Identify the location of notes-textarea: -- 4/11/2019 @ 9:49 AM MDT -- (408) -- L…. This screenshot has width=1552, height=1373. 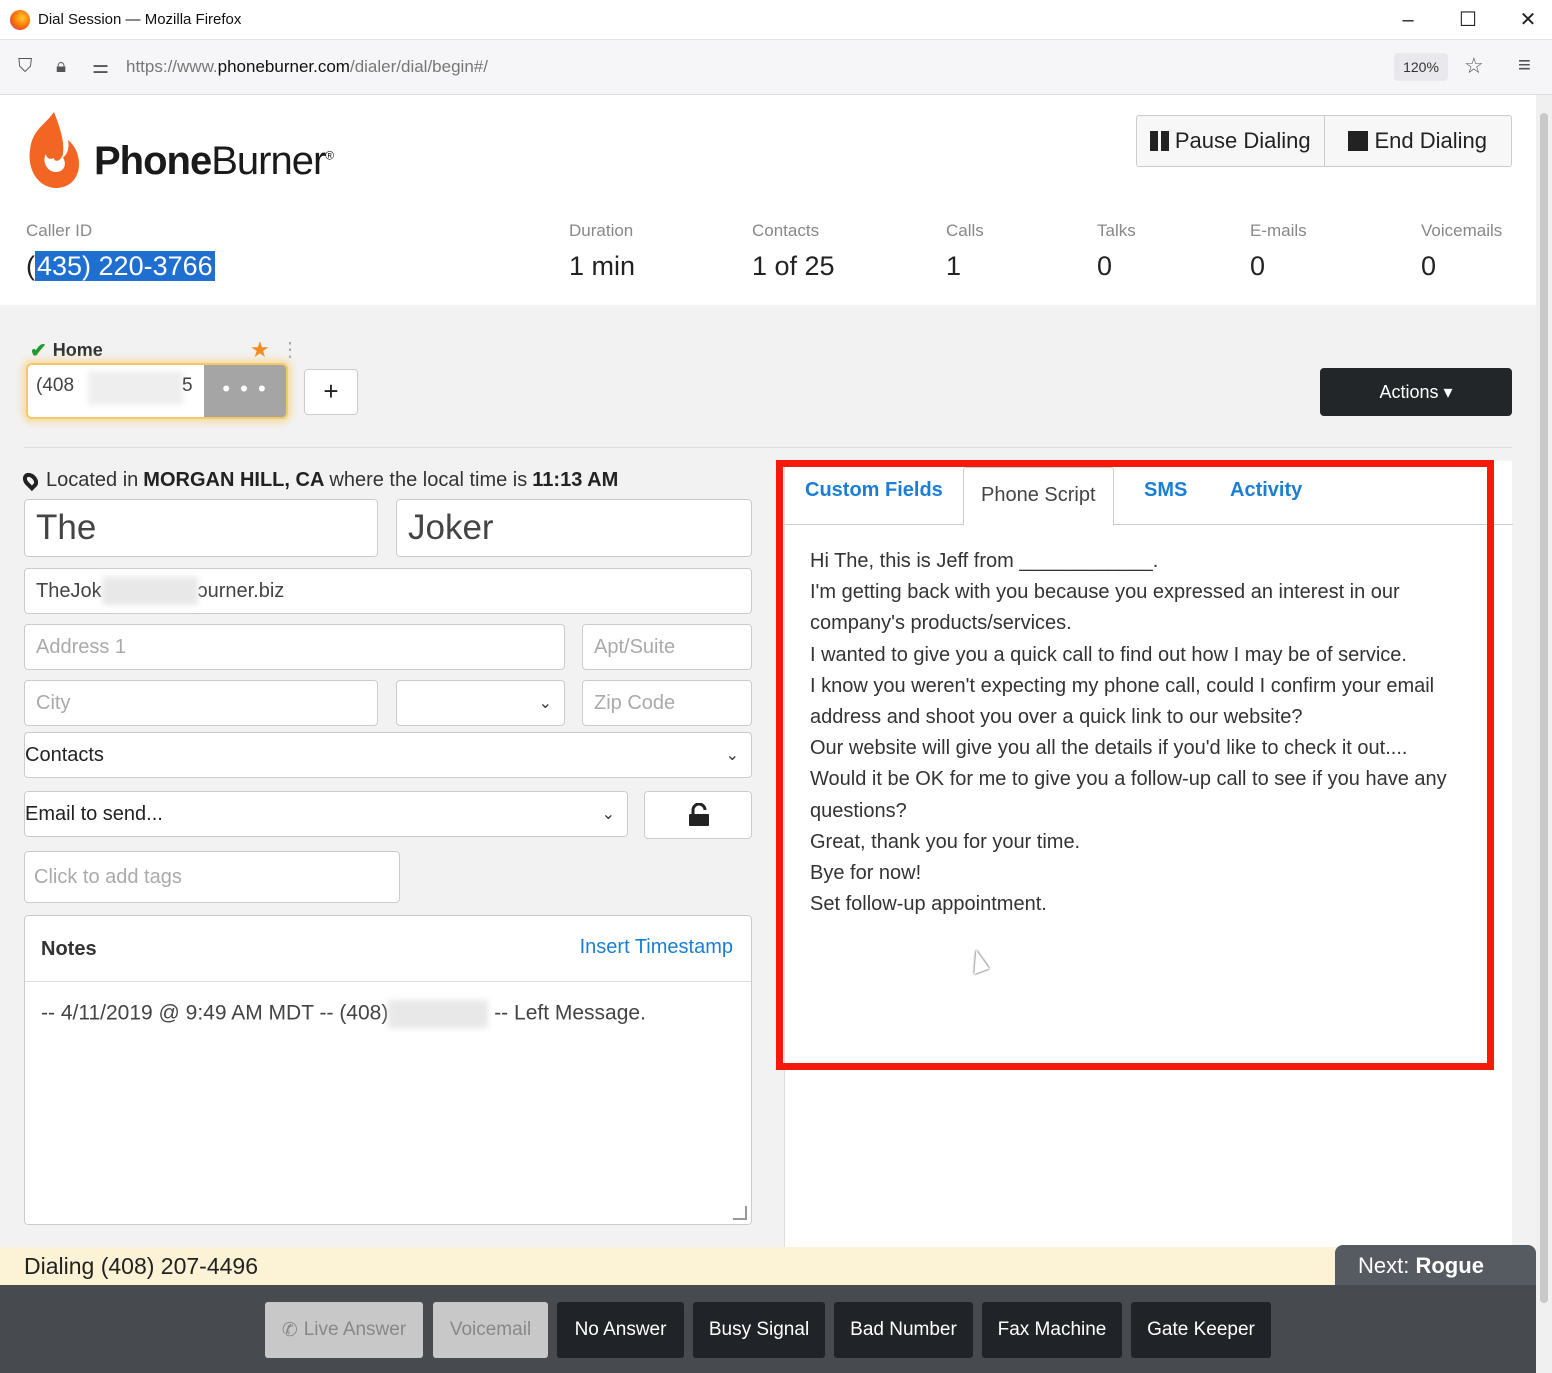
(343, 1014).